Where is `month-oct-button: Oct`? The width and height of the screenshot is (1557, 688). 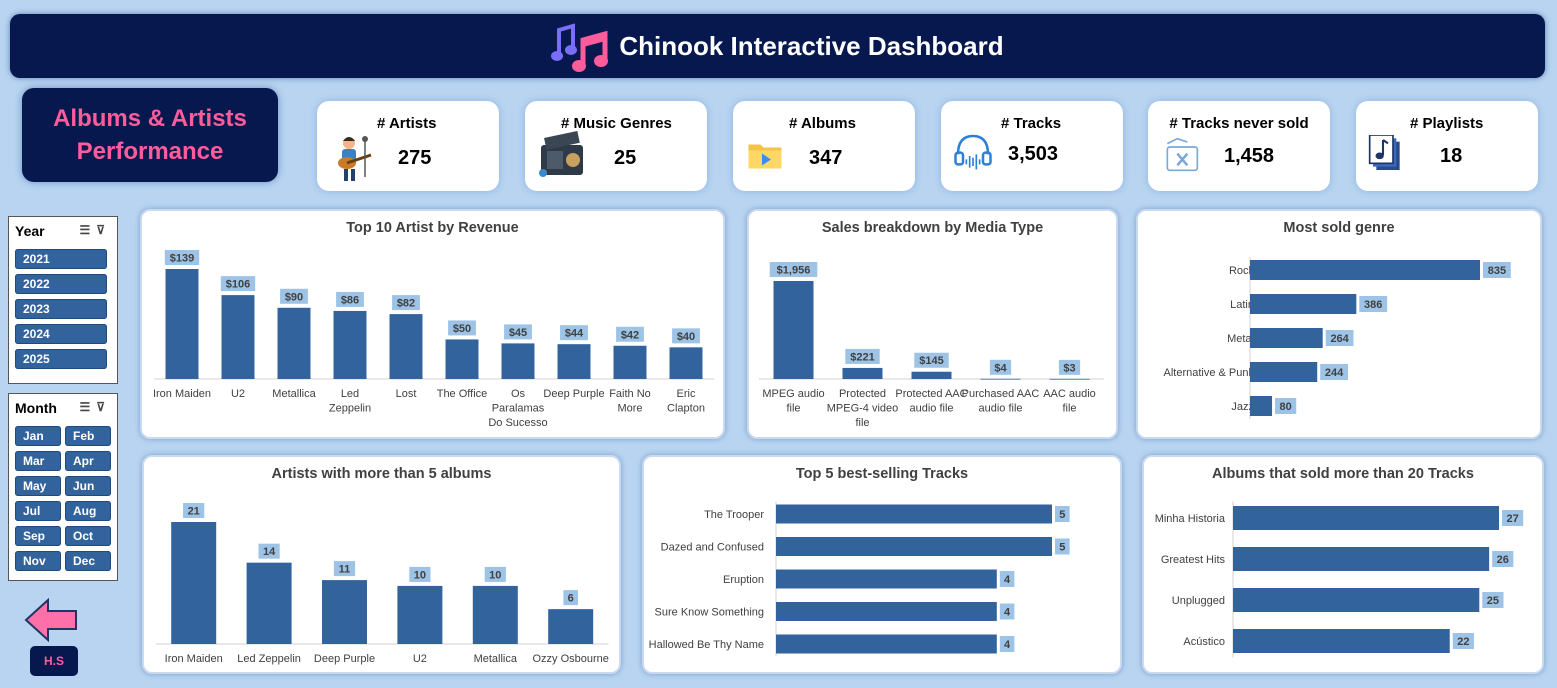 month-oct-button: Oct is located at coordinates (88, 536).